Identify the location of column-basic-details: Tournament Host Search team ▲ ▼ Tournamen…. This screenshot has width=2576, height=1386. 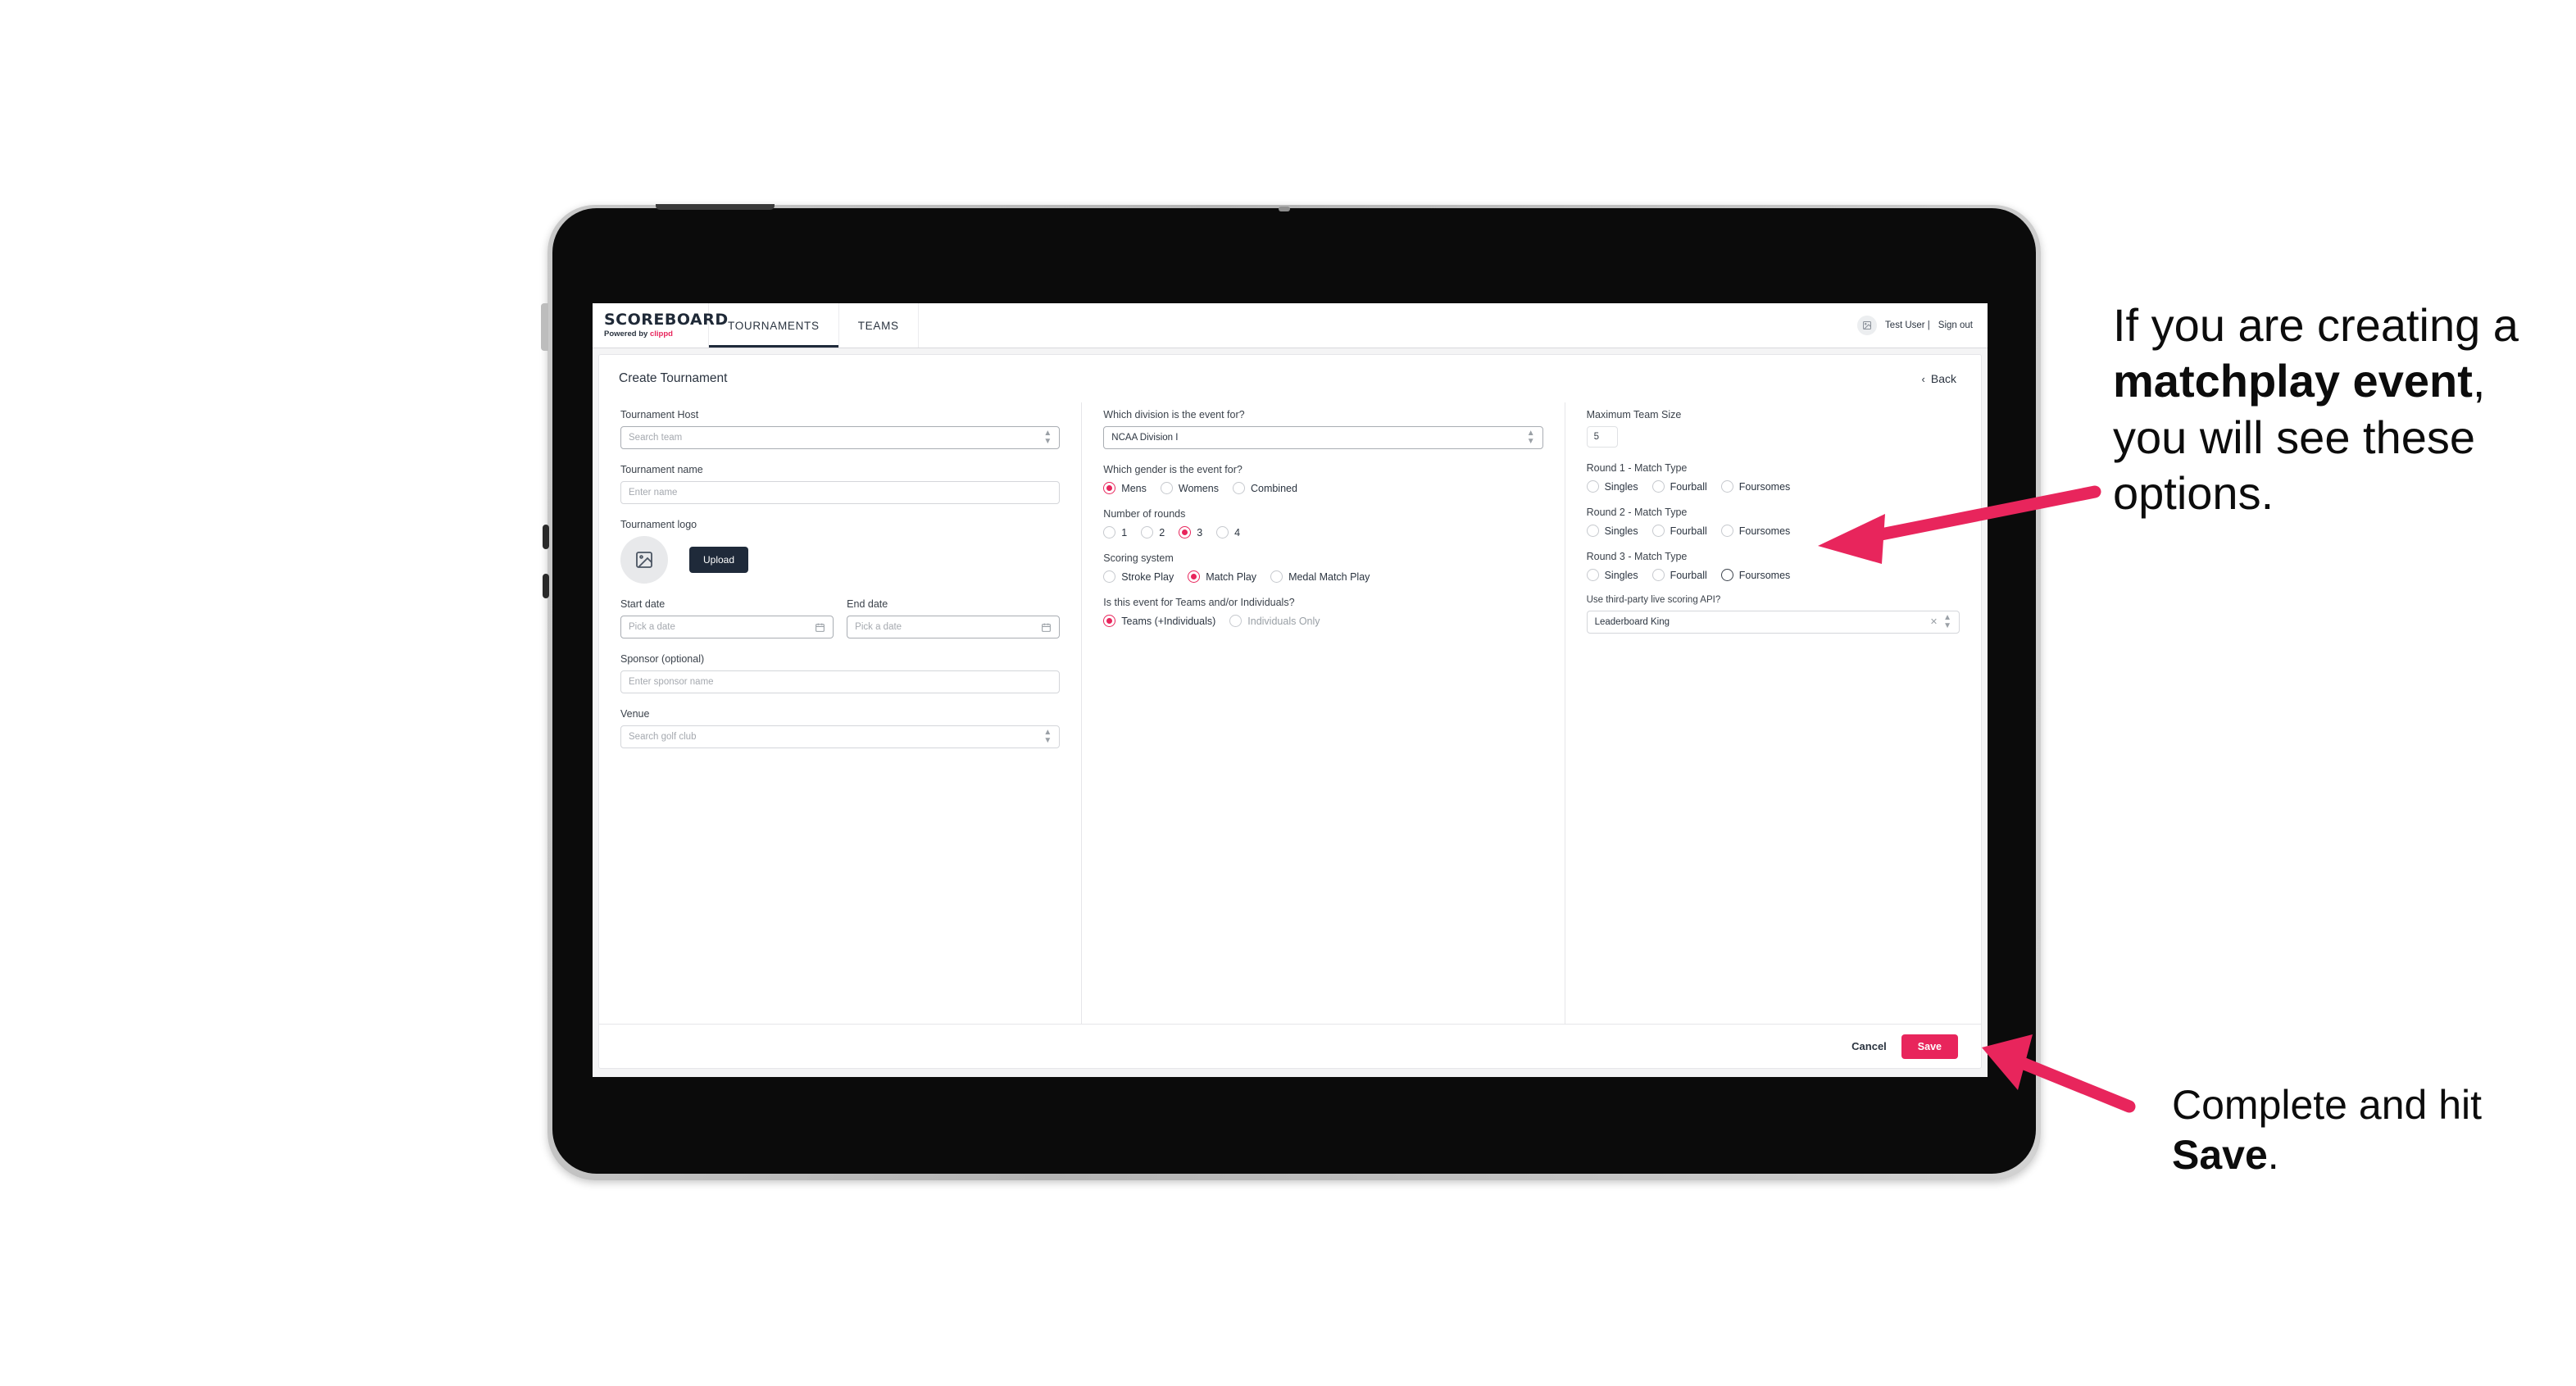
(841, 713).